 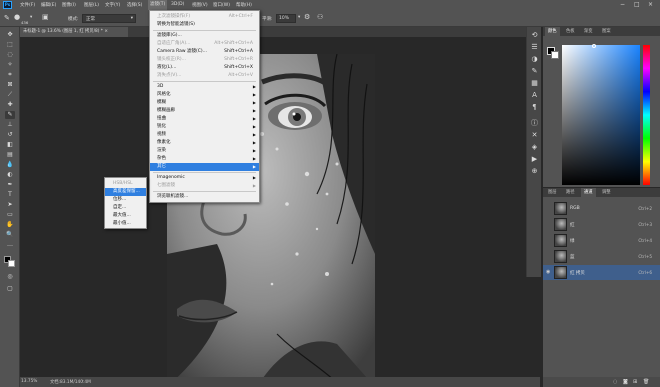 What do you see at coordinates (10, 165) in the screenshot?
I see `blur-tool-icon: 💧` at bounding box center [10, 165].